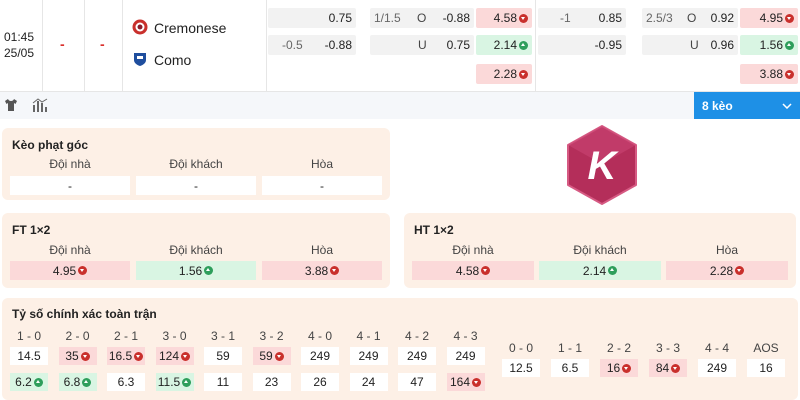 The height and width of the screenshot is (400, 800). I want to click on score-away: -, so click(102, 44).